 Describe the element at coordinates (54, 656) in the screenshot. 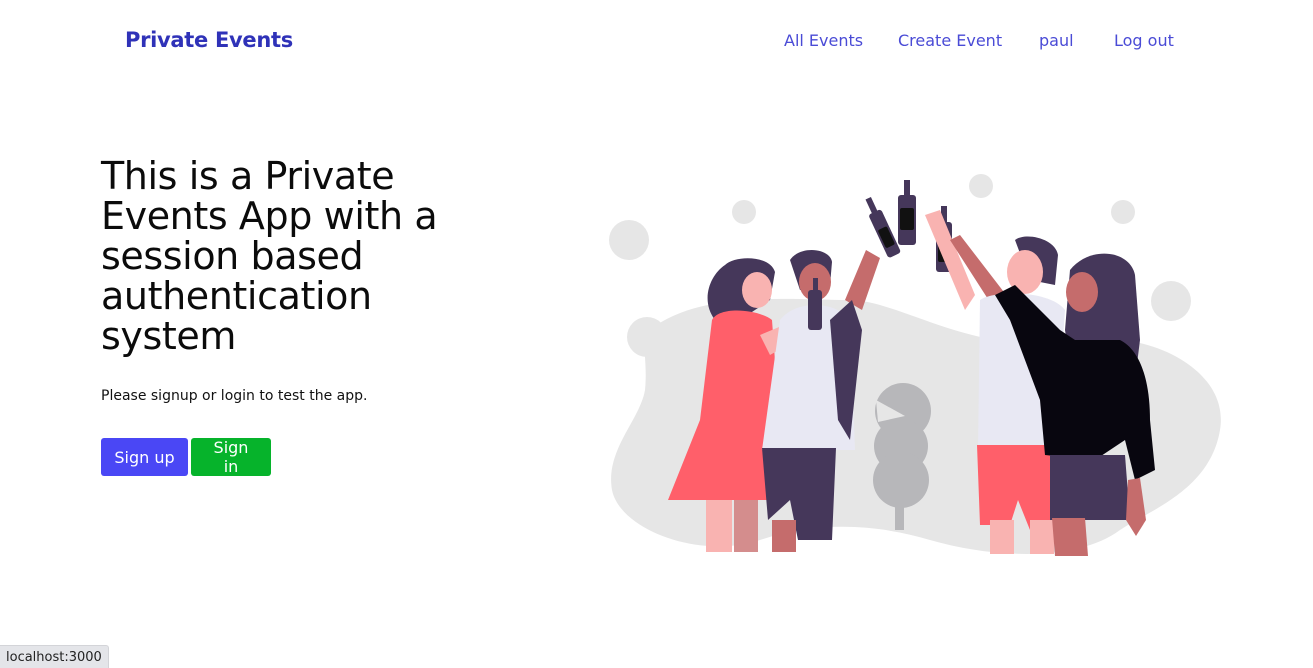

I see `status-bar-url: localhost:3000` at that location.